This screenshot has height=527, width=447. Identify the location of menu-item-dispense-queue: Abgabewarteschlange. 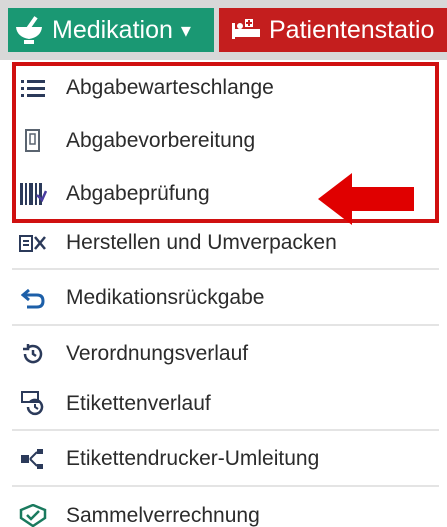
(228, 88).